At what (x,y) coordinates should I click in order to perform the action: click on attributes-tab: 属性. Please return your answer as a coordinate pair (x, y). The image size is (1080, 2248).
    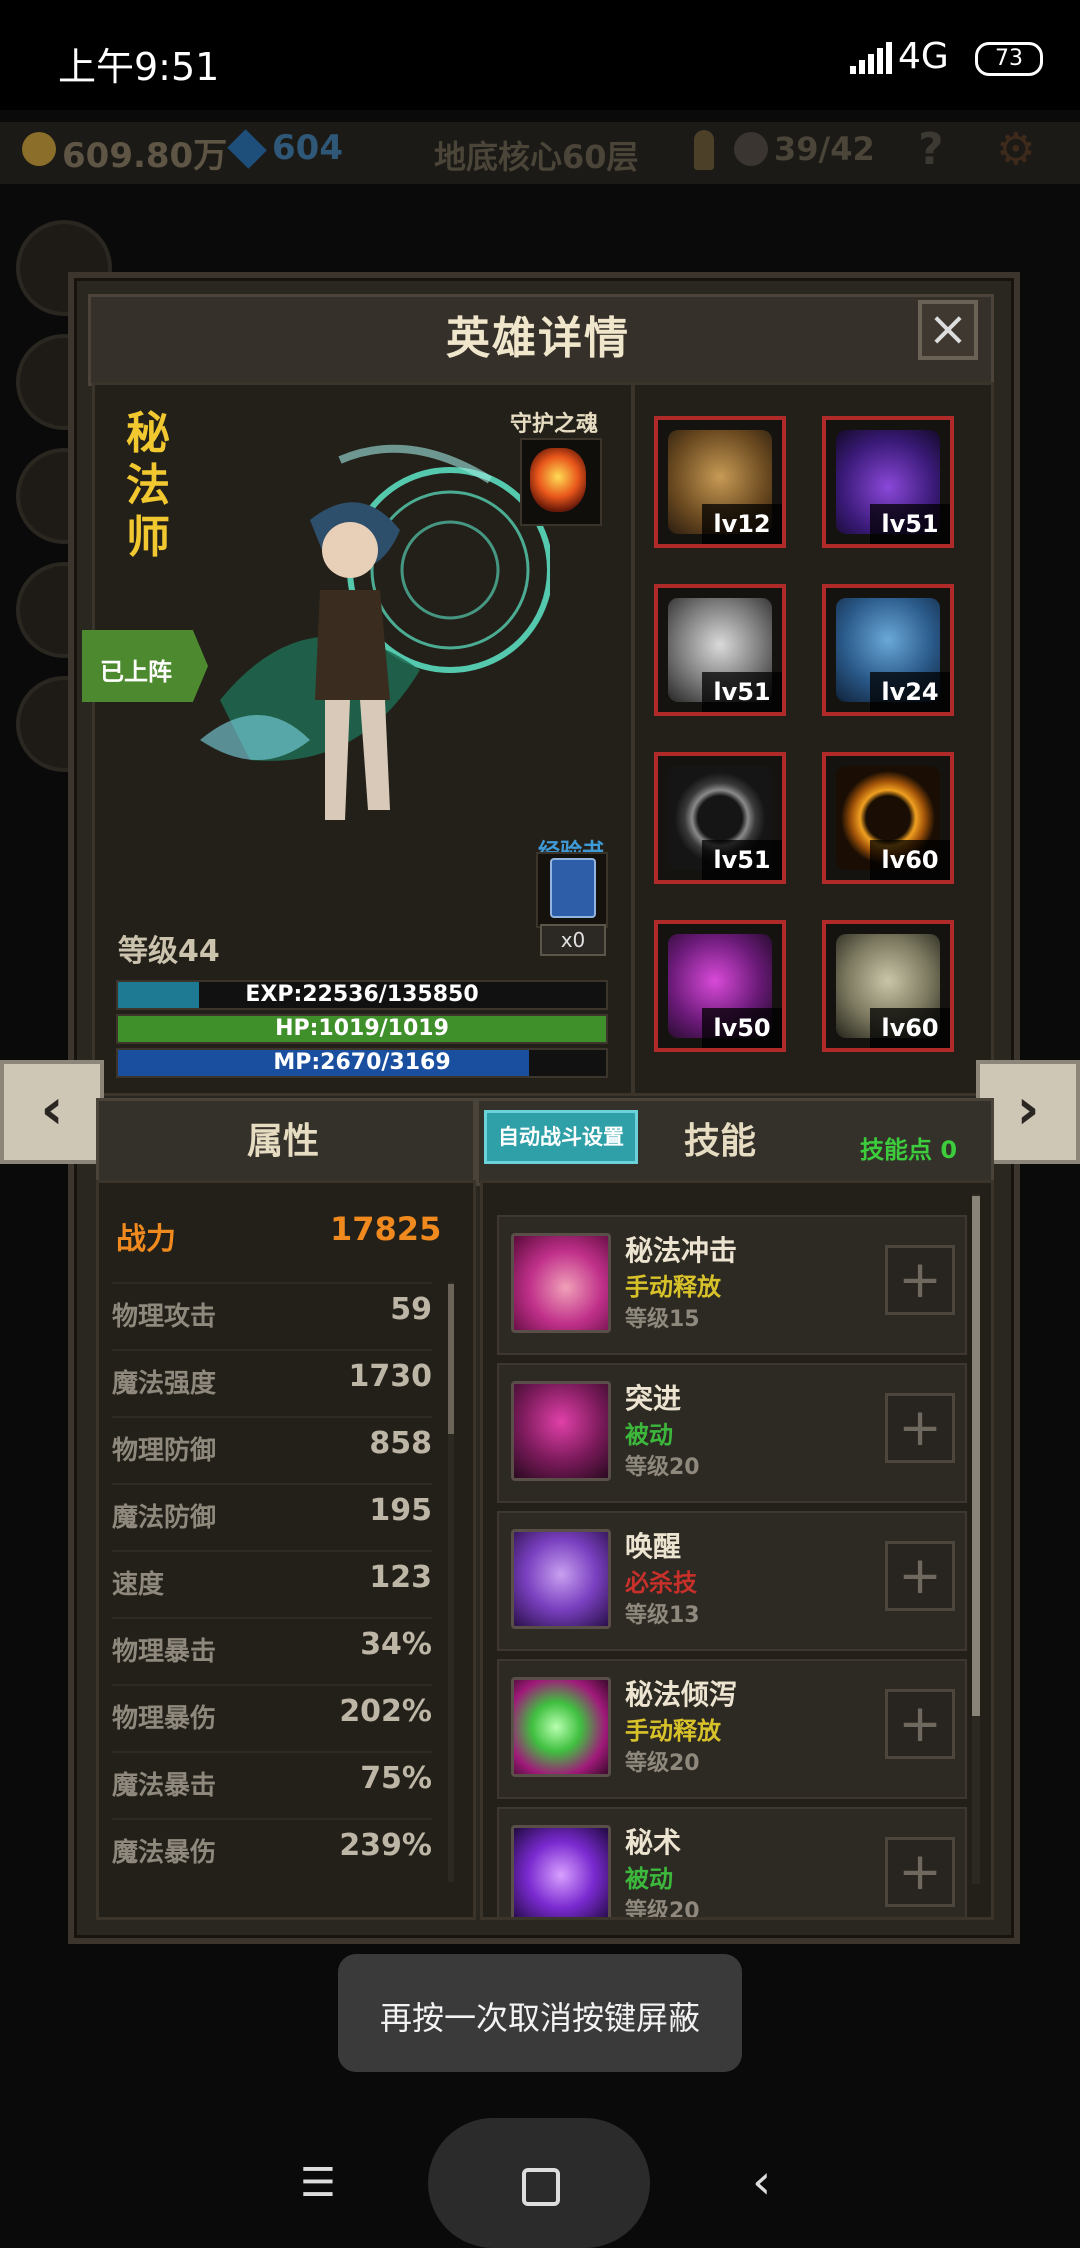
    Looking at the image, I should click on (283, 1138).